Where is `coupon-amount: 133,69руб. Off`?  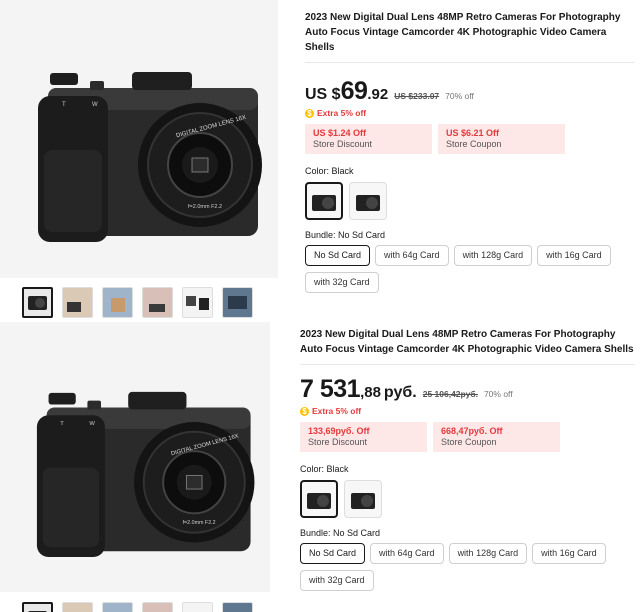 coupon-amount: 133,69руб. Off is located at coordinates (339, 431).